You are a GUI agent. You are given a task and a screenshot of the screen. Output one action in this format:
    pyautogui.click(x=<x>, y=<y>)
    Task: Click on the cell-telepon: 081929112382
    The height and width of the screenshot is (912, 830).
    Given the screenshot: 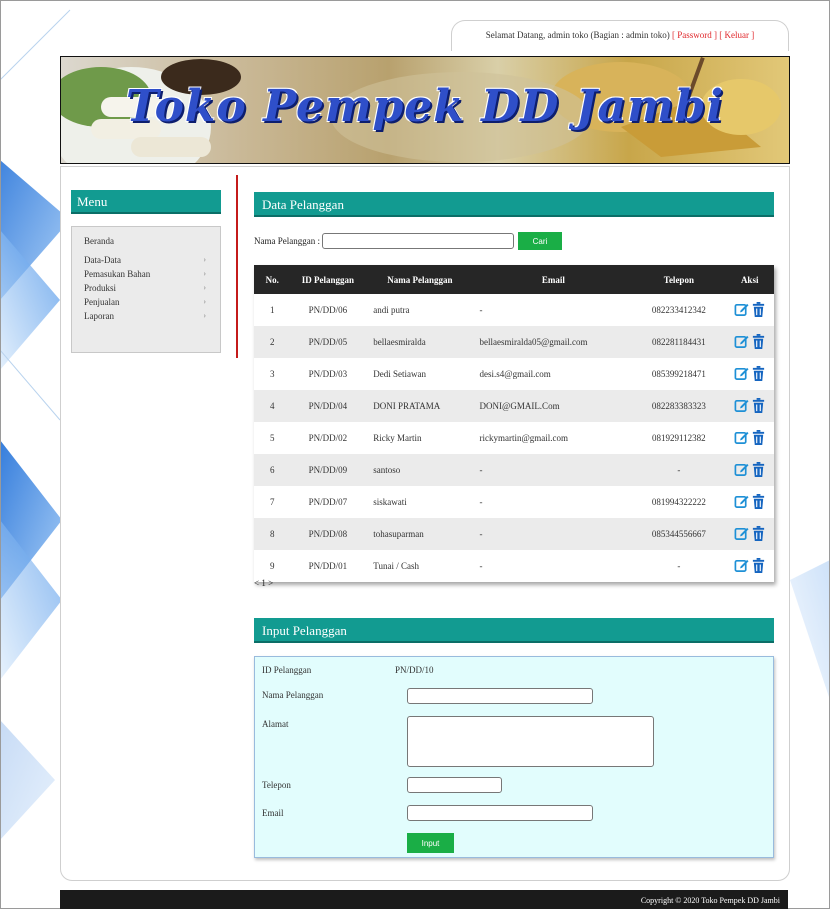 What is the action you would take?
    pyautogui.click(x=679, y=438)
    